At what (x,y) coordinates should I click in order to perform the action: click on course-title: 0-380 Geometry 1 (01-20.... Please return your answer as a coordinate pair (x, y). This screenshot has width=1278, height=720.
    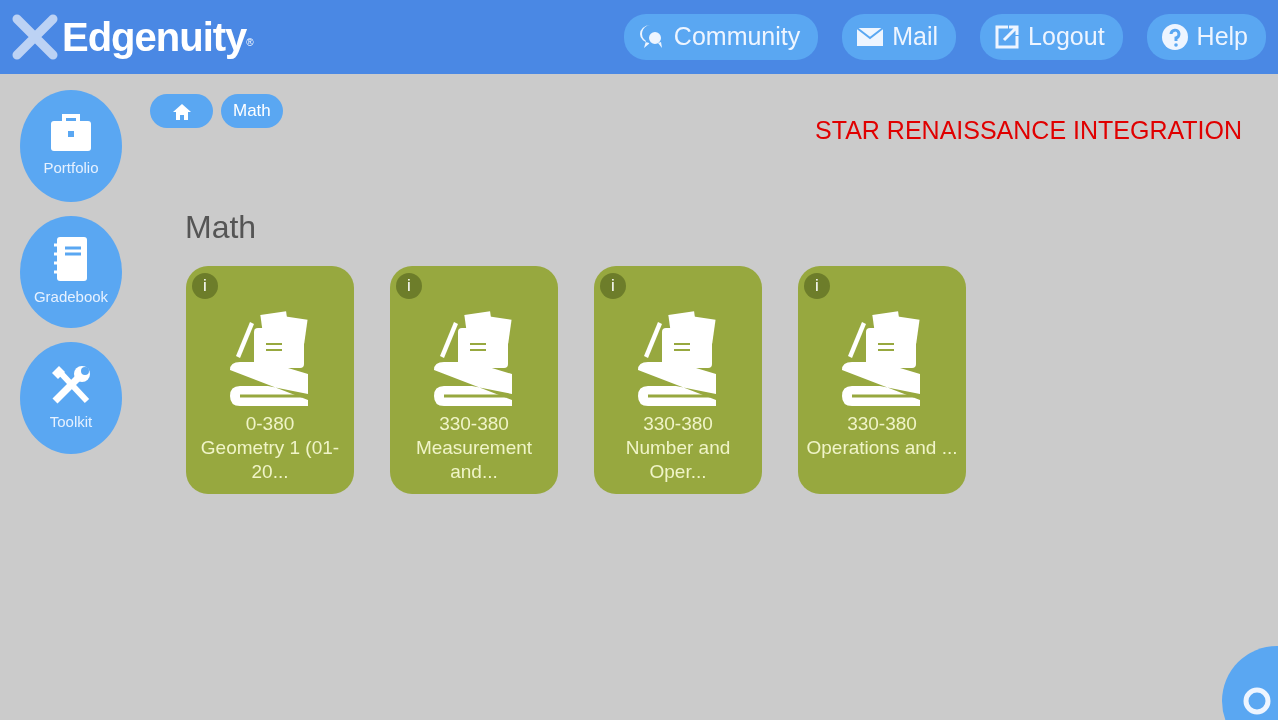
    Looking at the image, I should click on (270, 447).